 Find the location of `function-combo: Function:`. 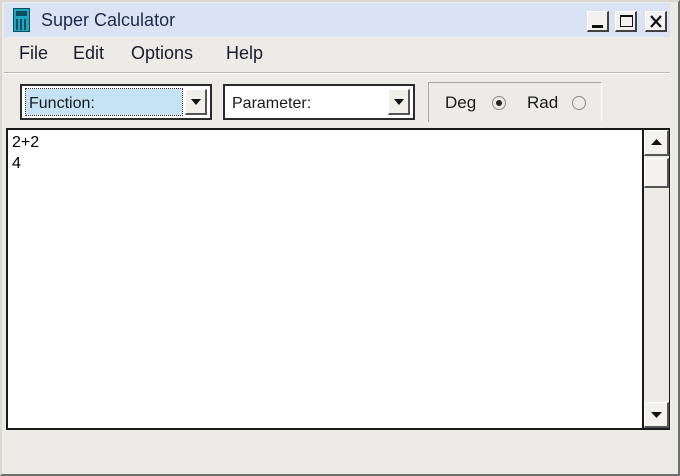

function-combo: Function: is located at coordinates (116, 102).